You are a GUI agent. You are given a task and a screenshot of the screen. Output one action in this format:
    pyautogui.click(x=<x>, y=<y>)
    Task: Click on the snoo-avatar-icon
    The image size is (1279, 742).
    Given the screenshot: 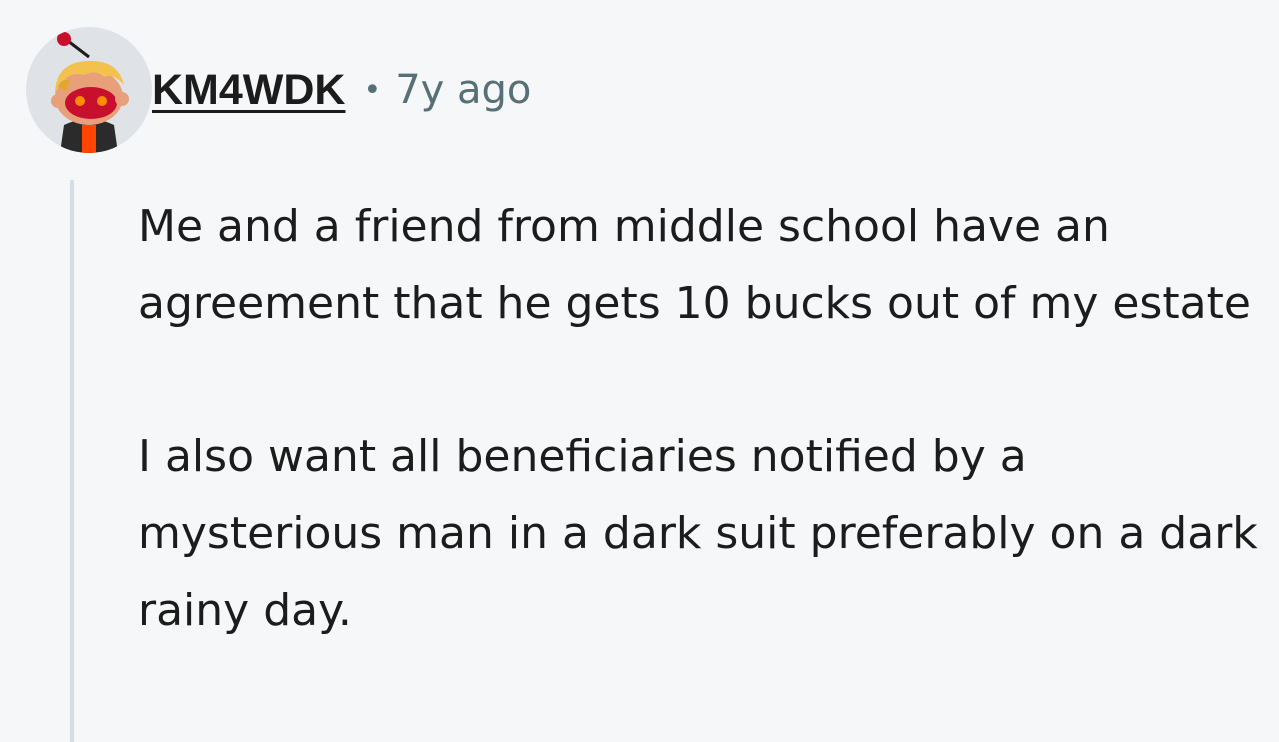 What is the action you would take?
    pyautogui.click(x=90, y=92)
    